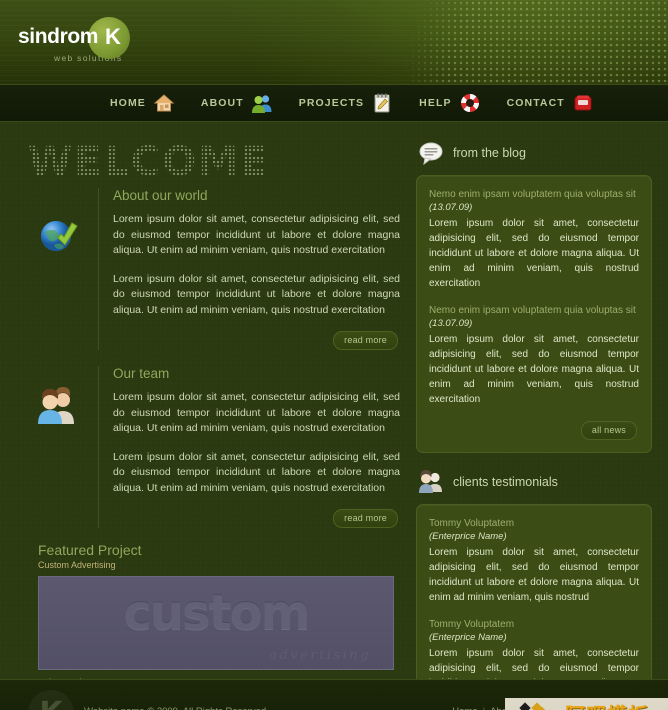 The width and height of the screenshot is (668, 710). I want to click on main-navigation: HOME ABOUT PROJECTS HELP CONTACT, so click(334, 103).